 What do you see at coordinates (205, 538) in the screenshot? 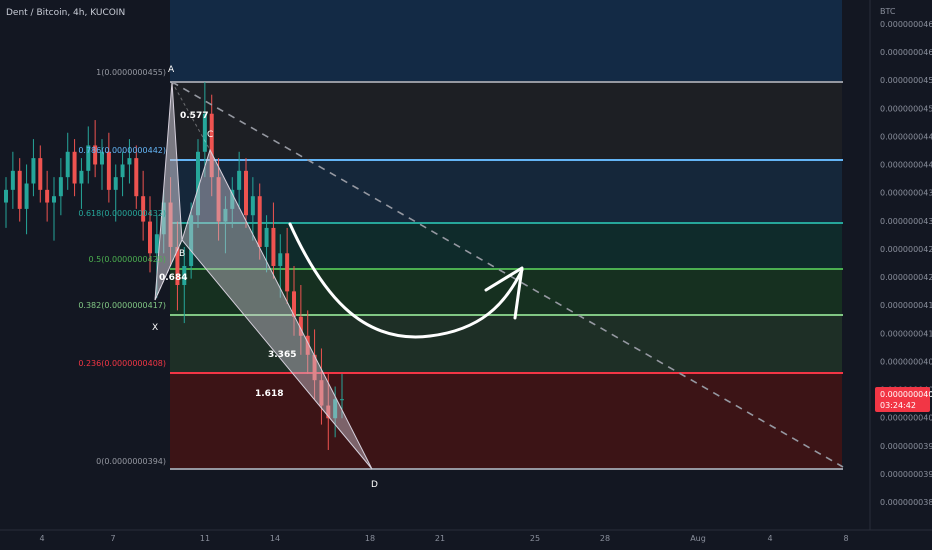
I see `time-tick-label: 11` at bounding box center [205, 538].